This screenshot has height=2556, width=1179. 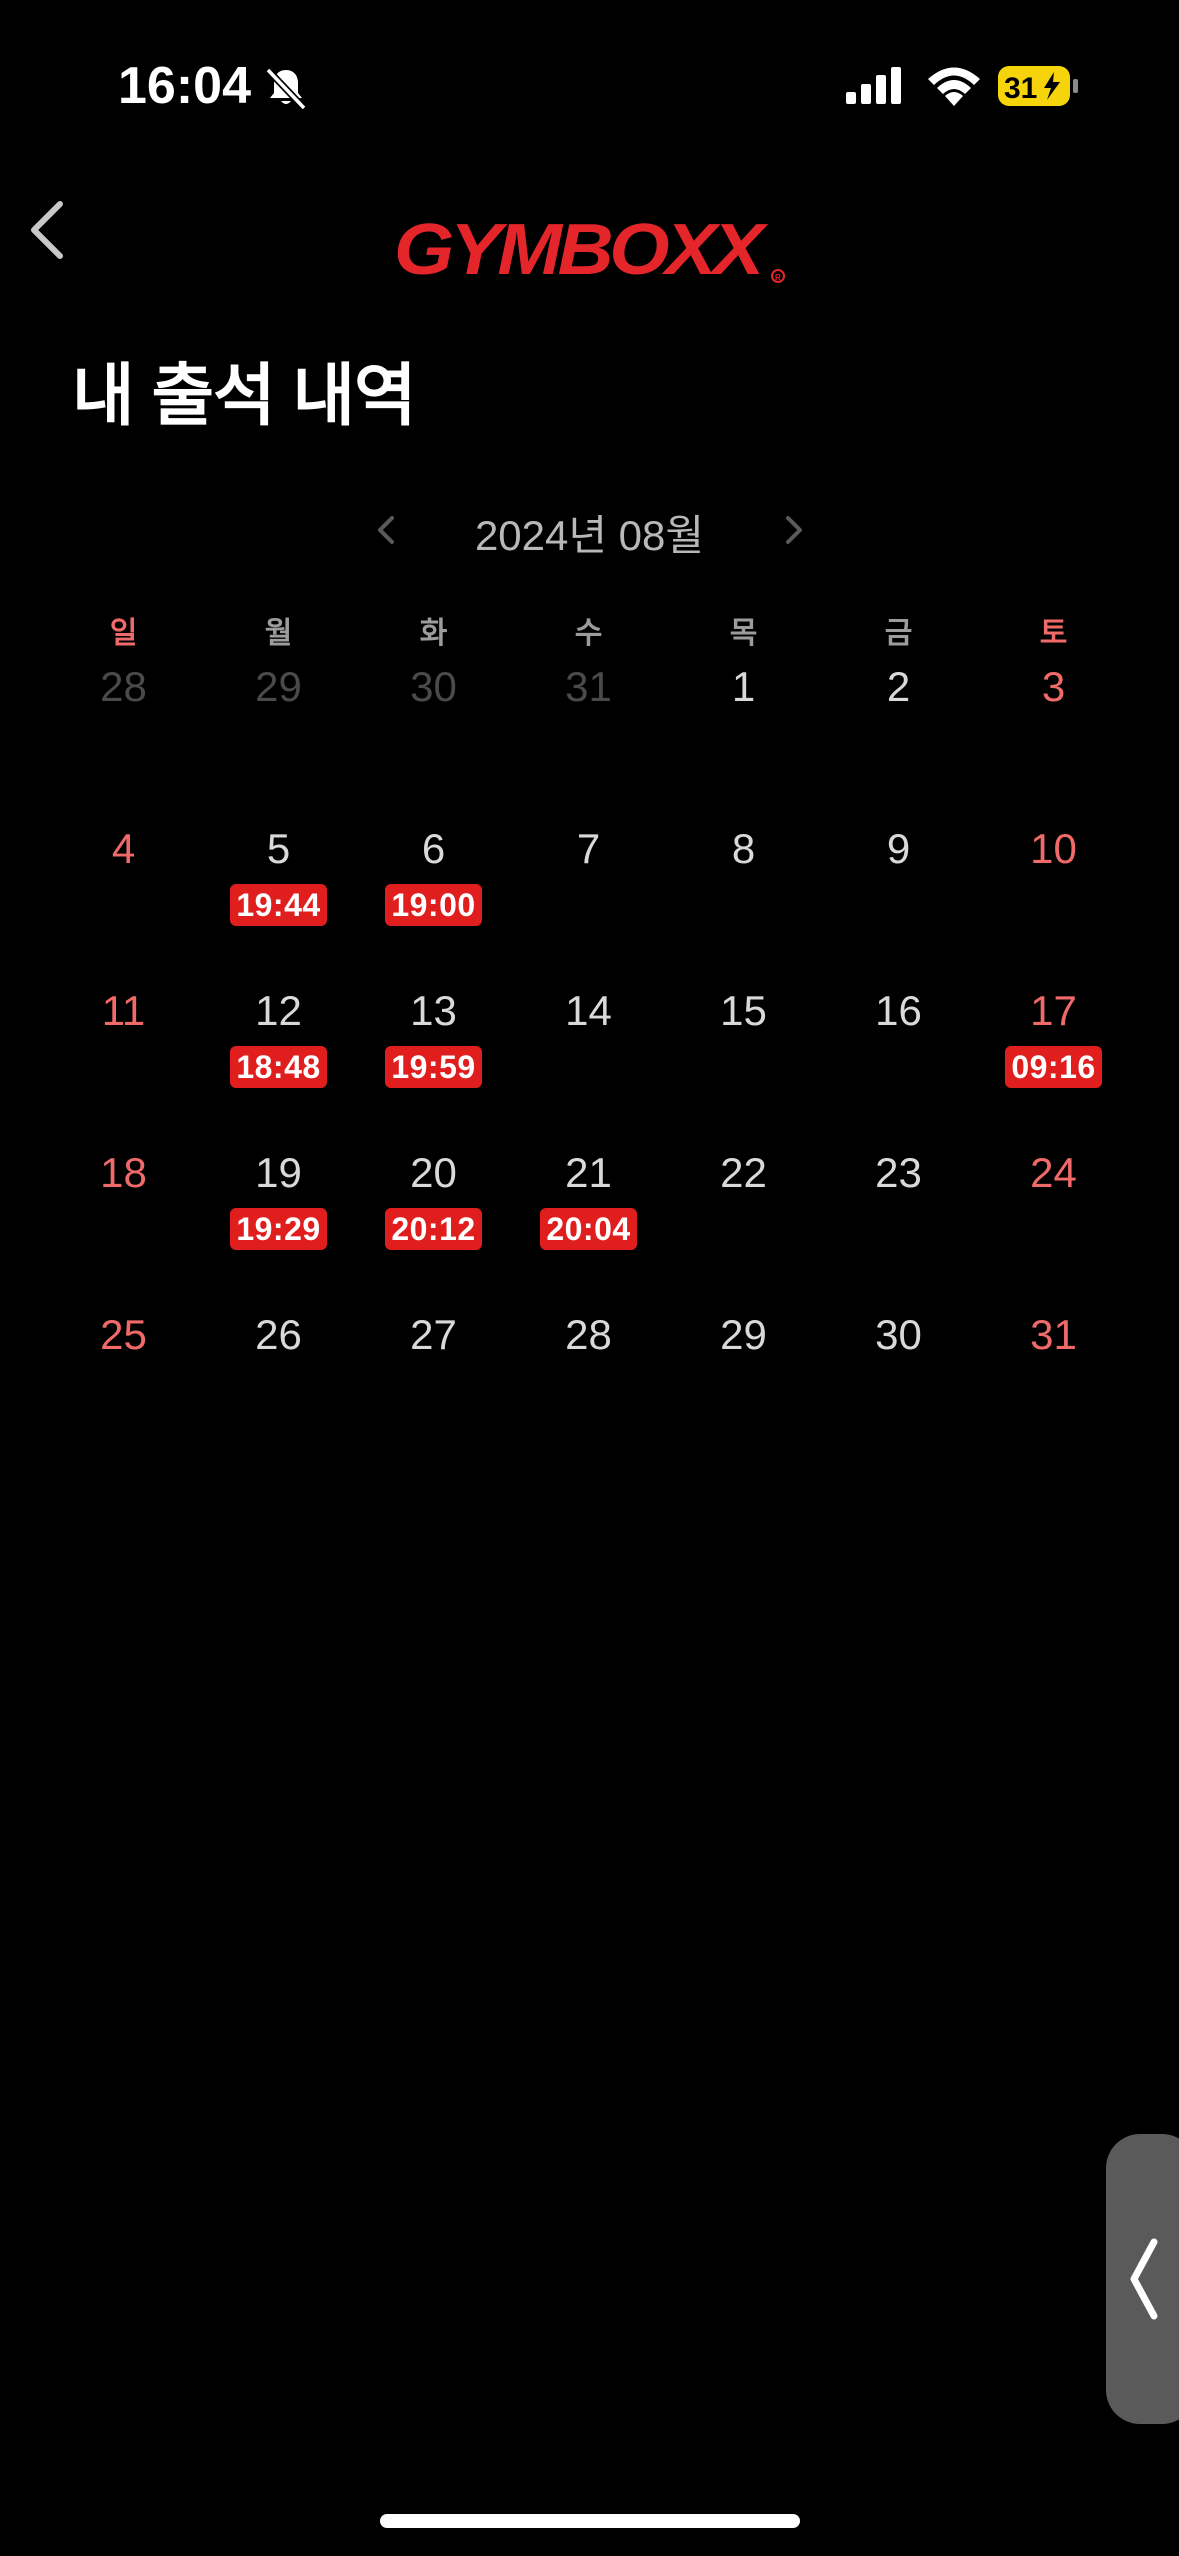 What do you see at coordinates (1053, 1172) in the screenshot?
I see `day-number: 24` at bounding box center [1053, 1172].